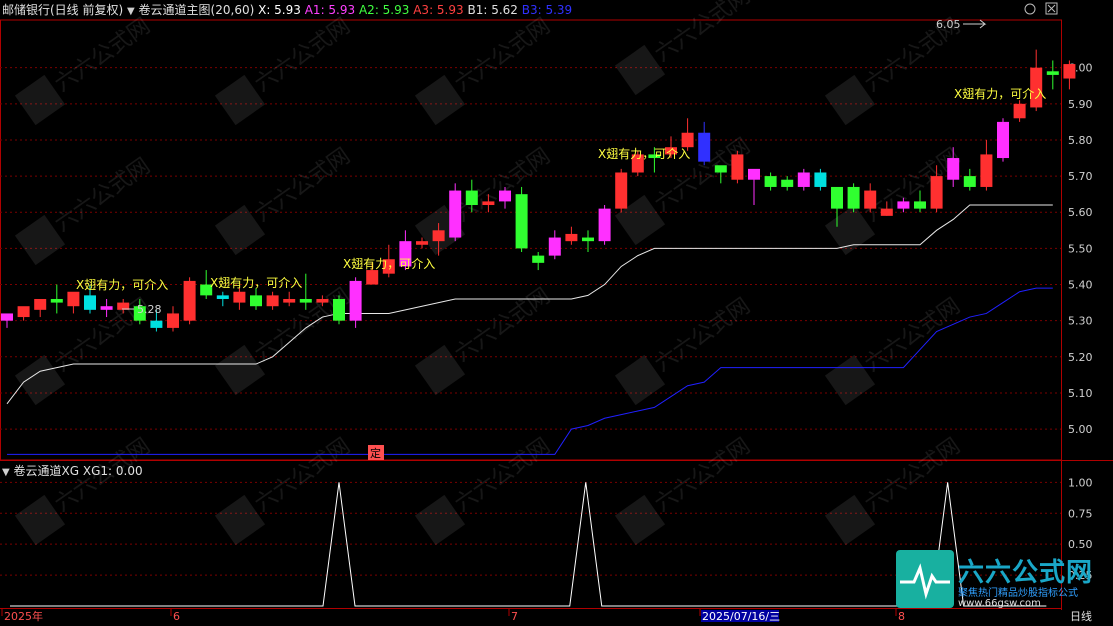 Image resolution: width=1113 pixels, height=626 pixels. I want to click on indicator-title: 卷云通道主图(20,60), so click(197, 10).